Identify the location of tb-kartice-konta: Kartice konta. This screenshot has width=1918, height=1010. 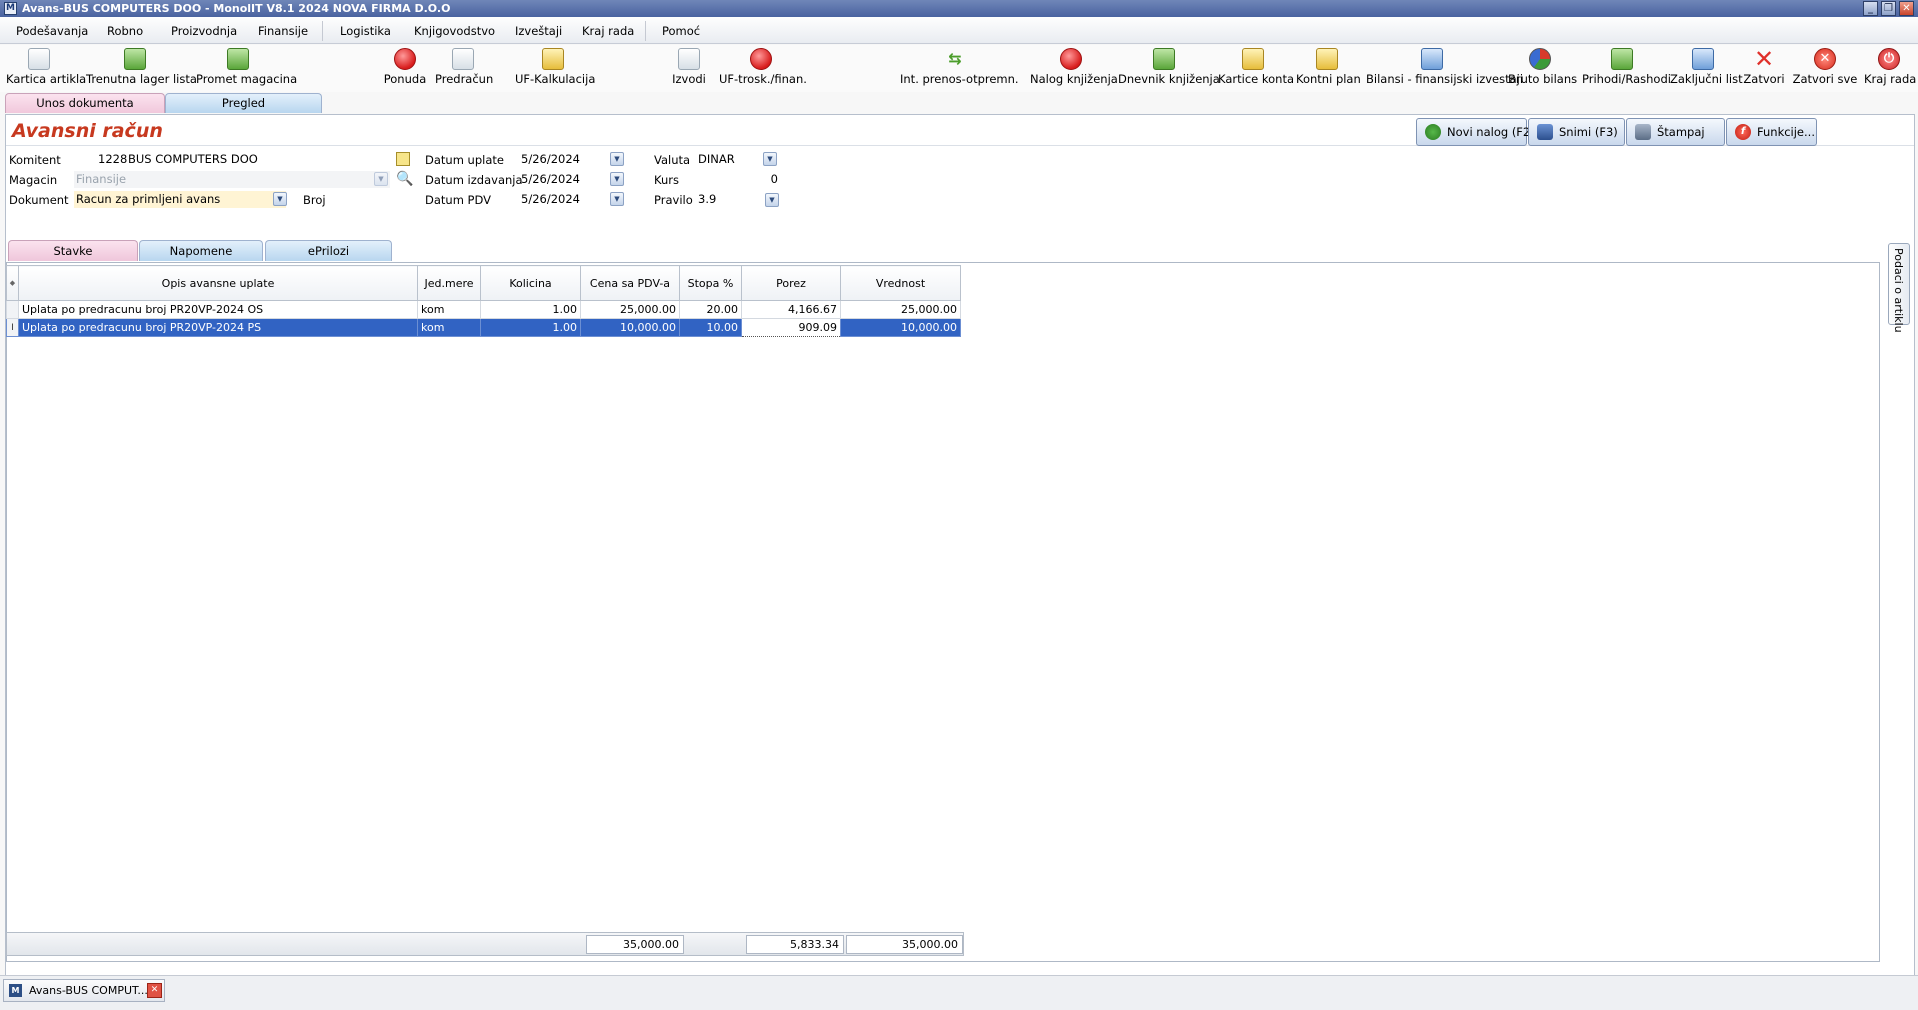
(1256, 67).